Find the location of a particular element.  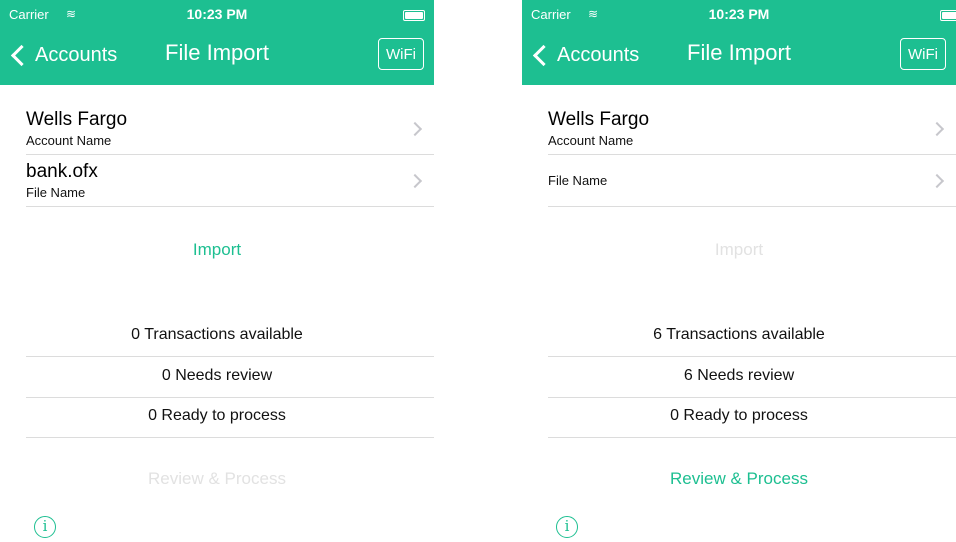

needs-review-row: 0 Needs review is located at coordinates (230, 377).